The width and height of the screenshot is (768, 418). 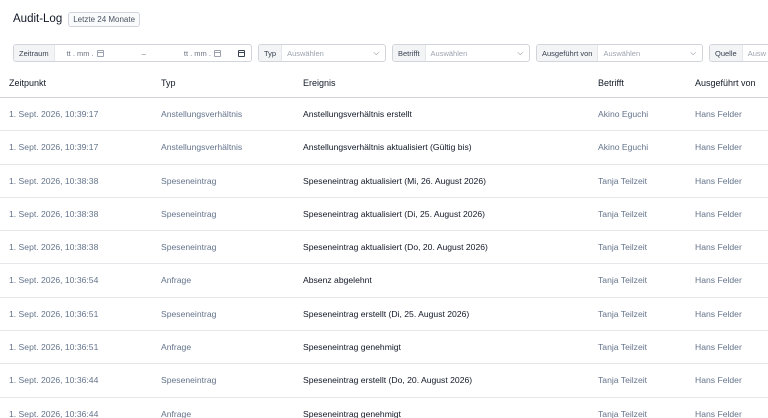 I want to click on ausgefuehrt-filter: Ausgeführt von Auswählen ⌵, so click(x=619, y=53).